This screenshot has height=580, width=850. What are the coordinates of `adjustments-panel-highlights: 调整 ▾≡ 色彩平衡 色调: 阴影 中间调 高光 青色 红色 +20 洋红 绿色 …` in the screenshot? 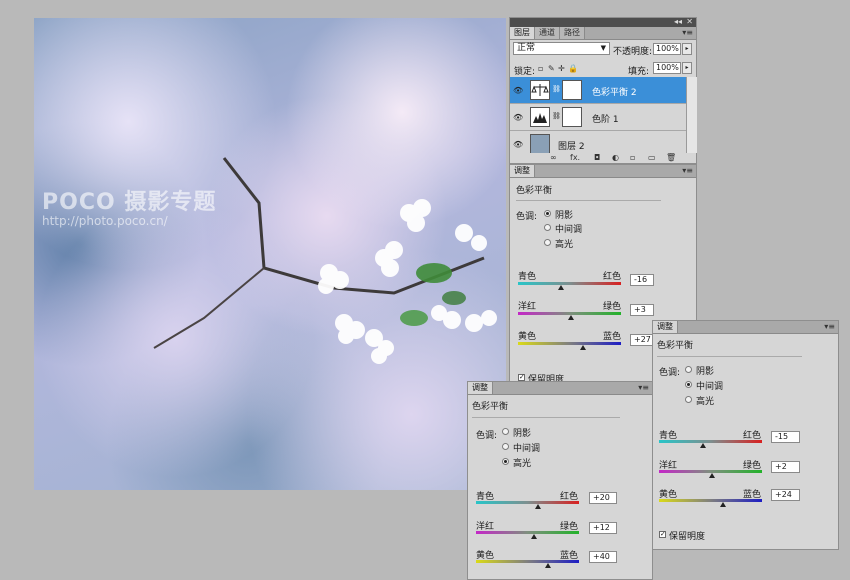 It's located at (560, 480).